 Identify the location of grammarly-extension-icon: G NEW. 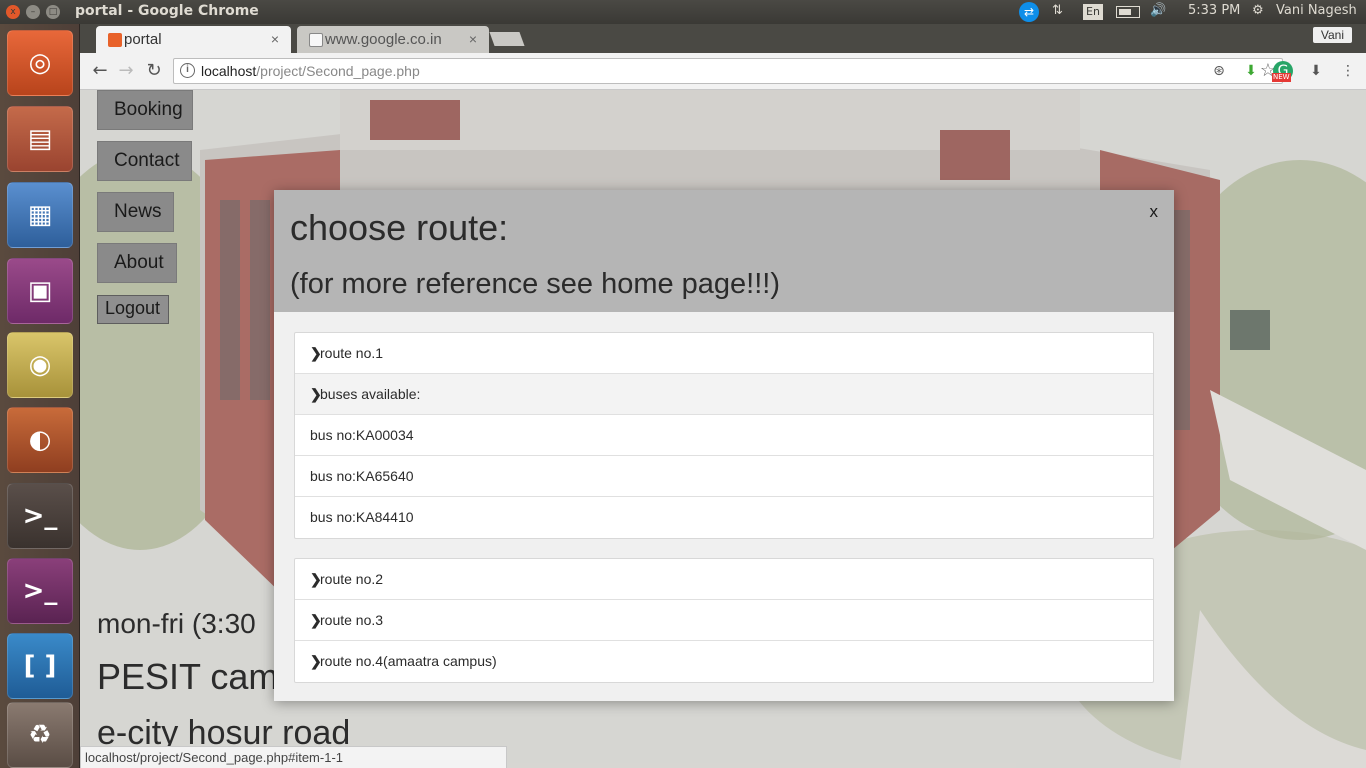
(1282, 71).